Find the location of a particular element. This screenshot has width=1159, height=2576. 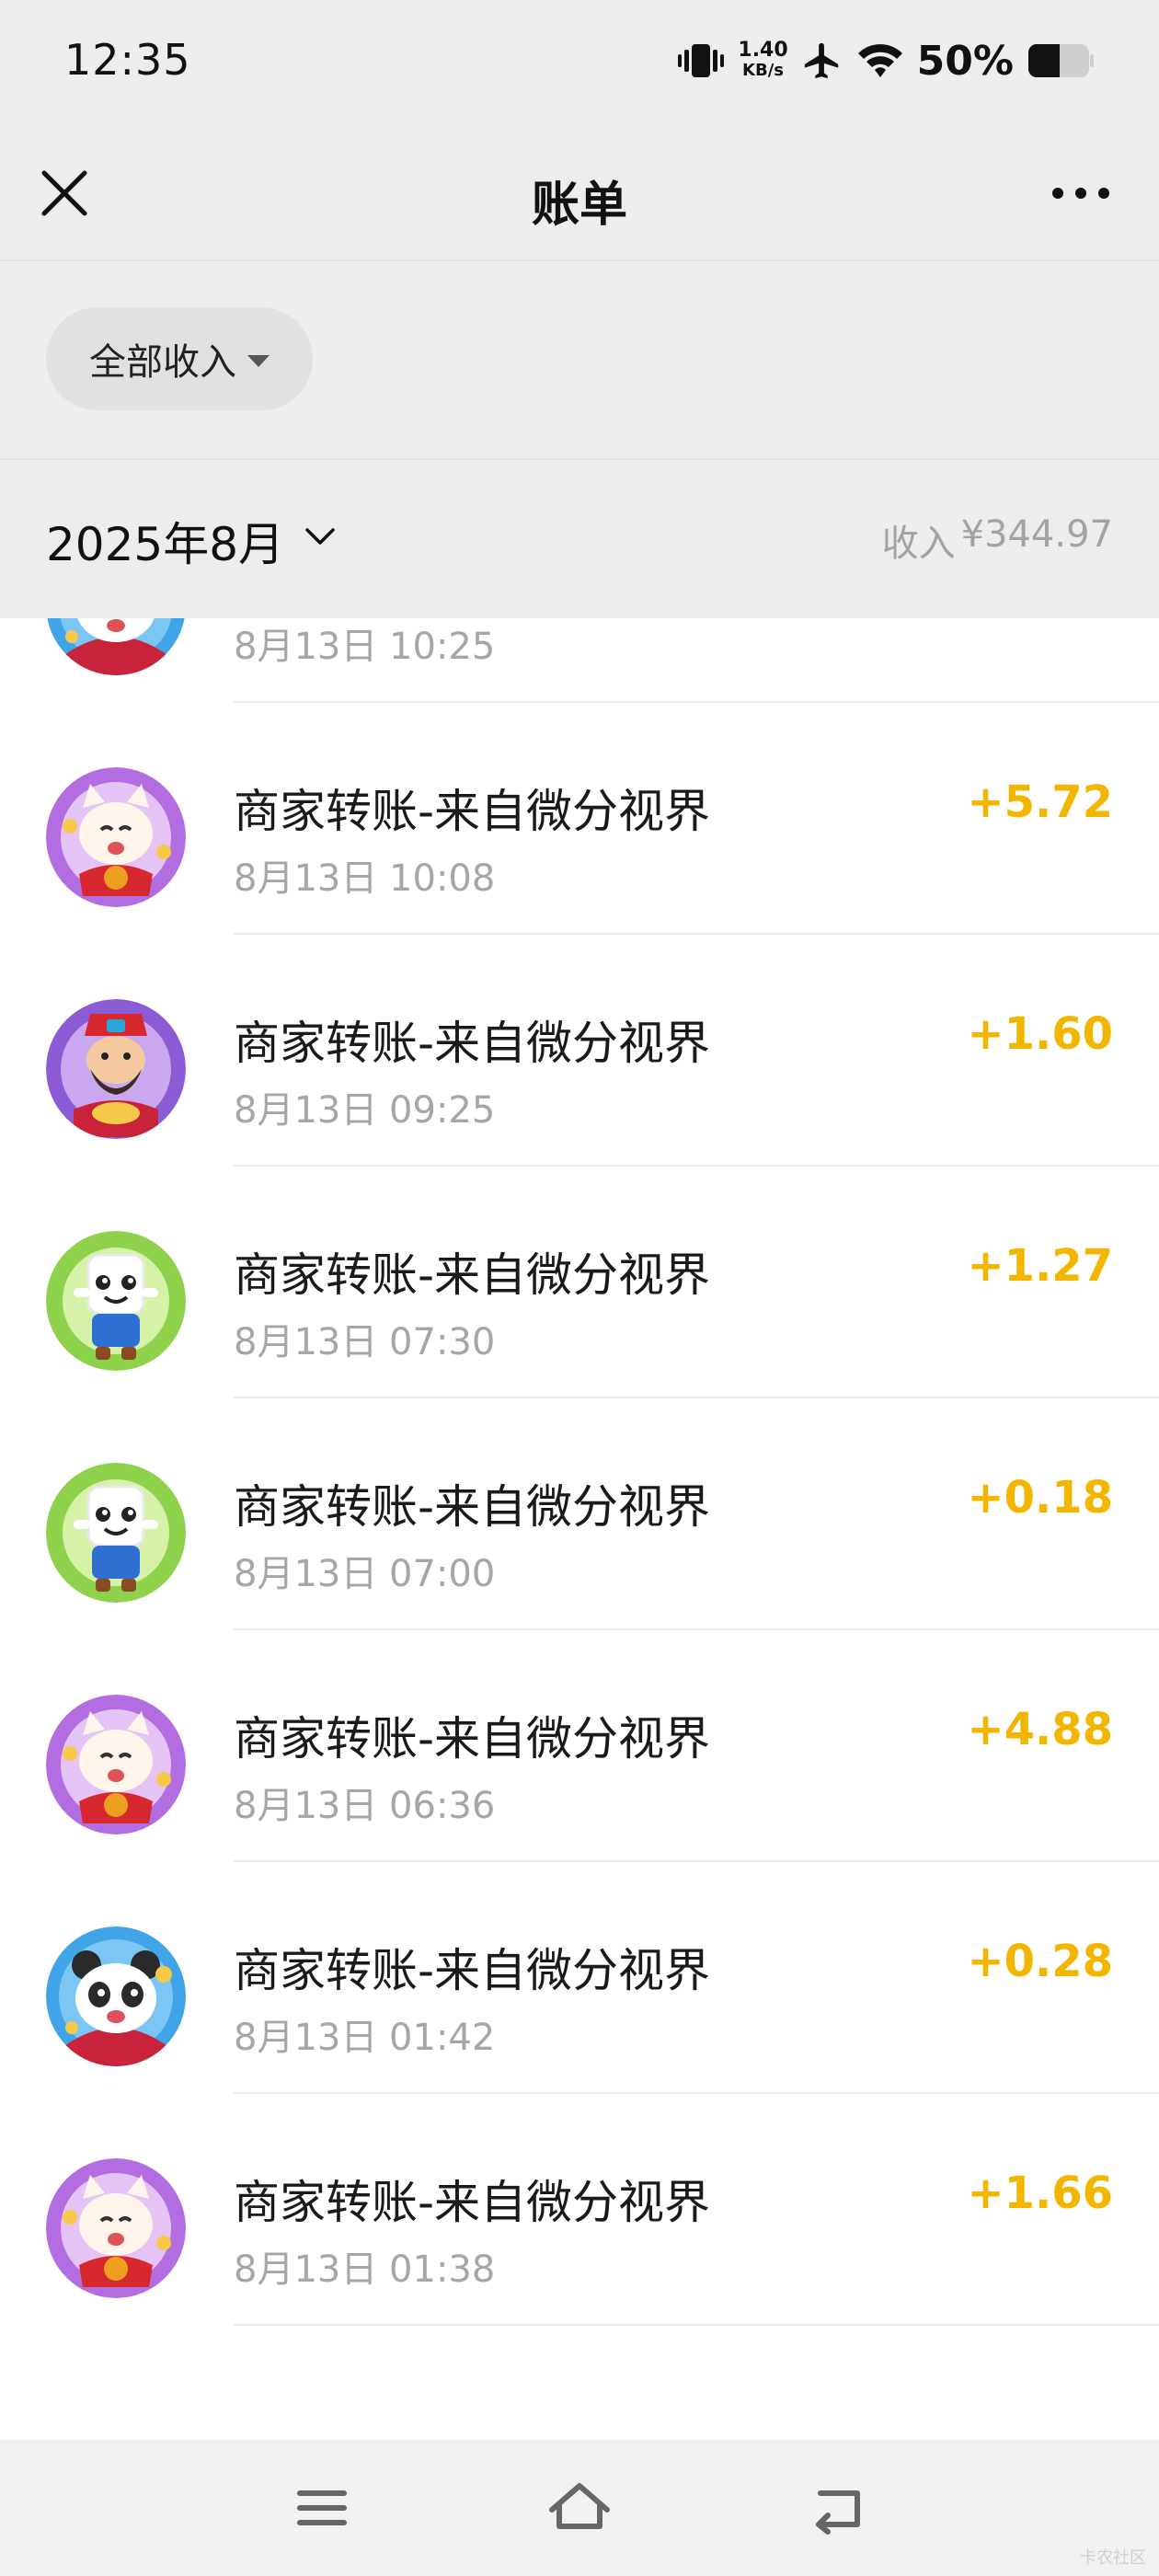

more-button is located at coordinates (1080, 193).